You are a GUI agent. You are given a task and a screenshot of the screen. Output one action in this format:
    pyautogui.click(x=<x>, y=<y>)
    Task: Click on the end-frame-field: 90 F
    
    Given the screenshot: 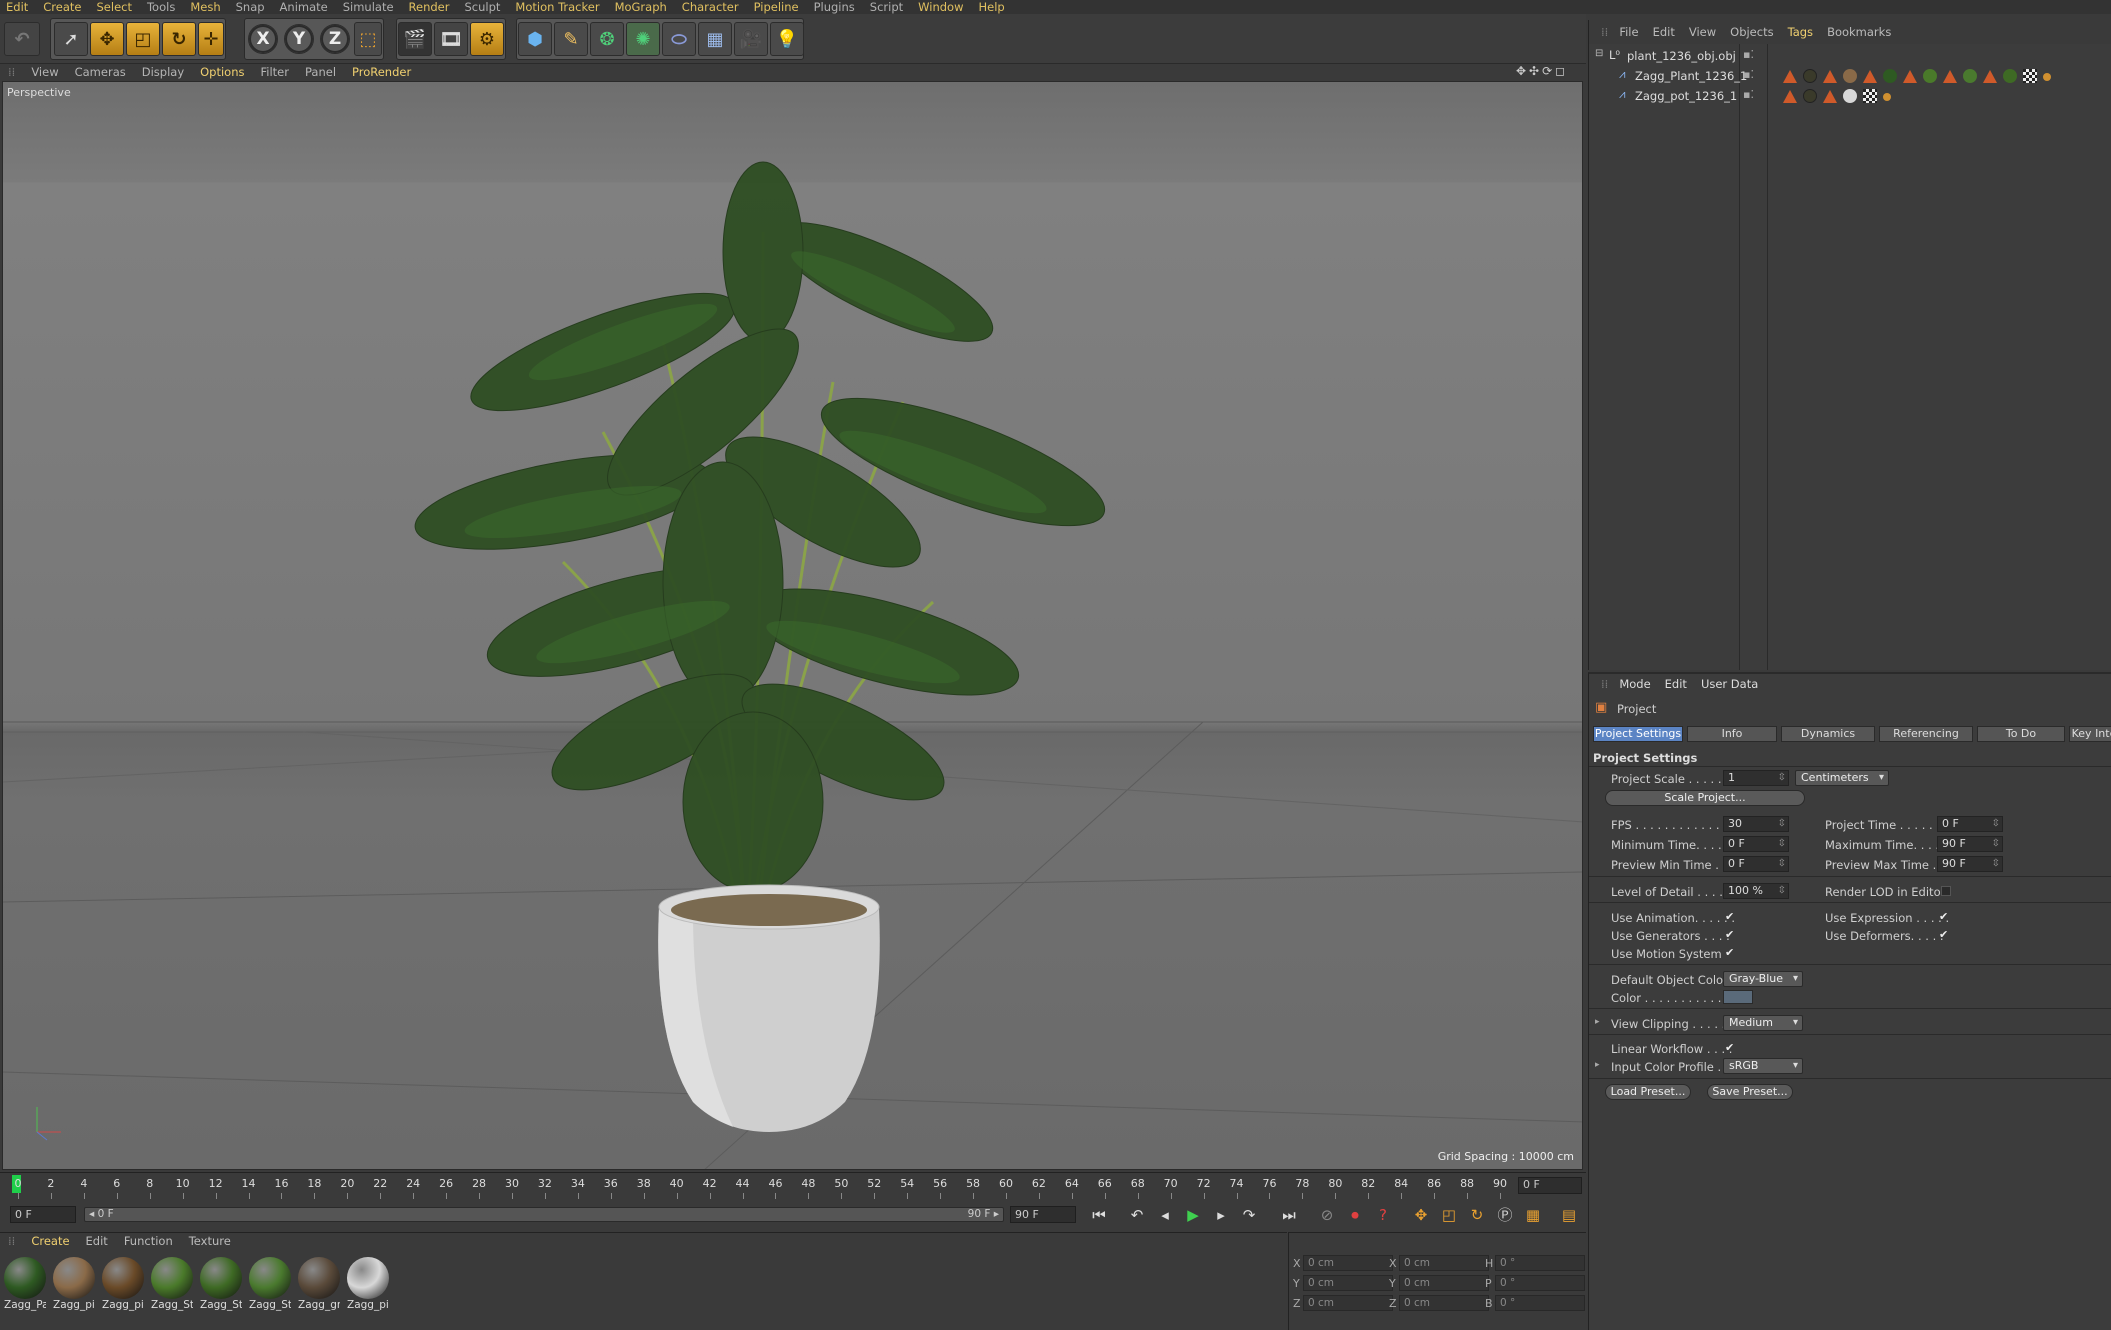 What is the action you would take?
    pyautogui.click(x=1043, y=1214)
    